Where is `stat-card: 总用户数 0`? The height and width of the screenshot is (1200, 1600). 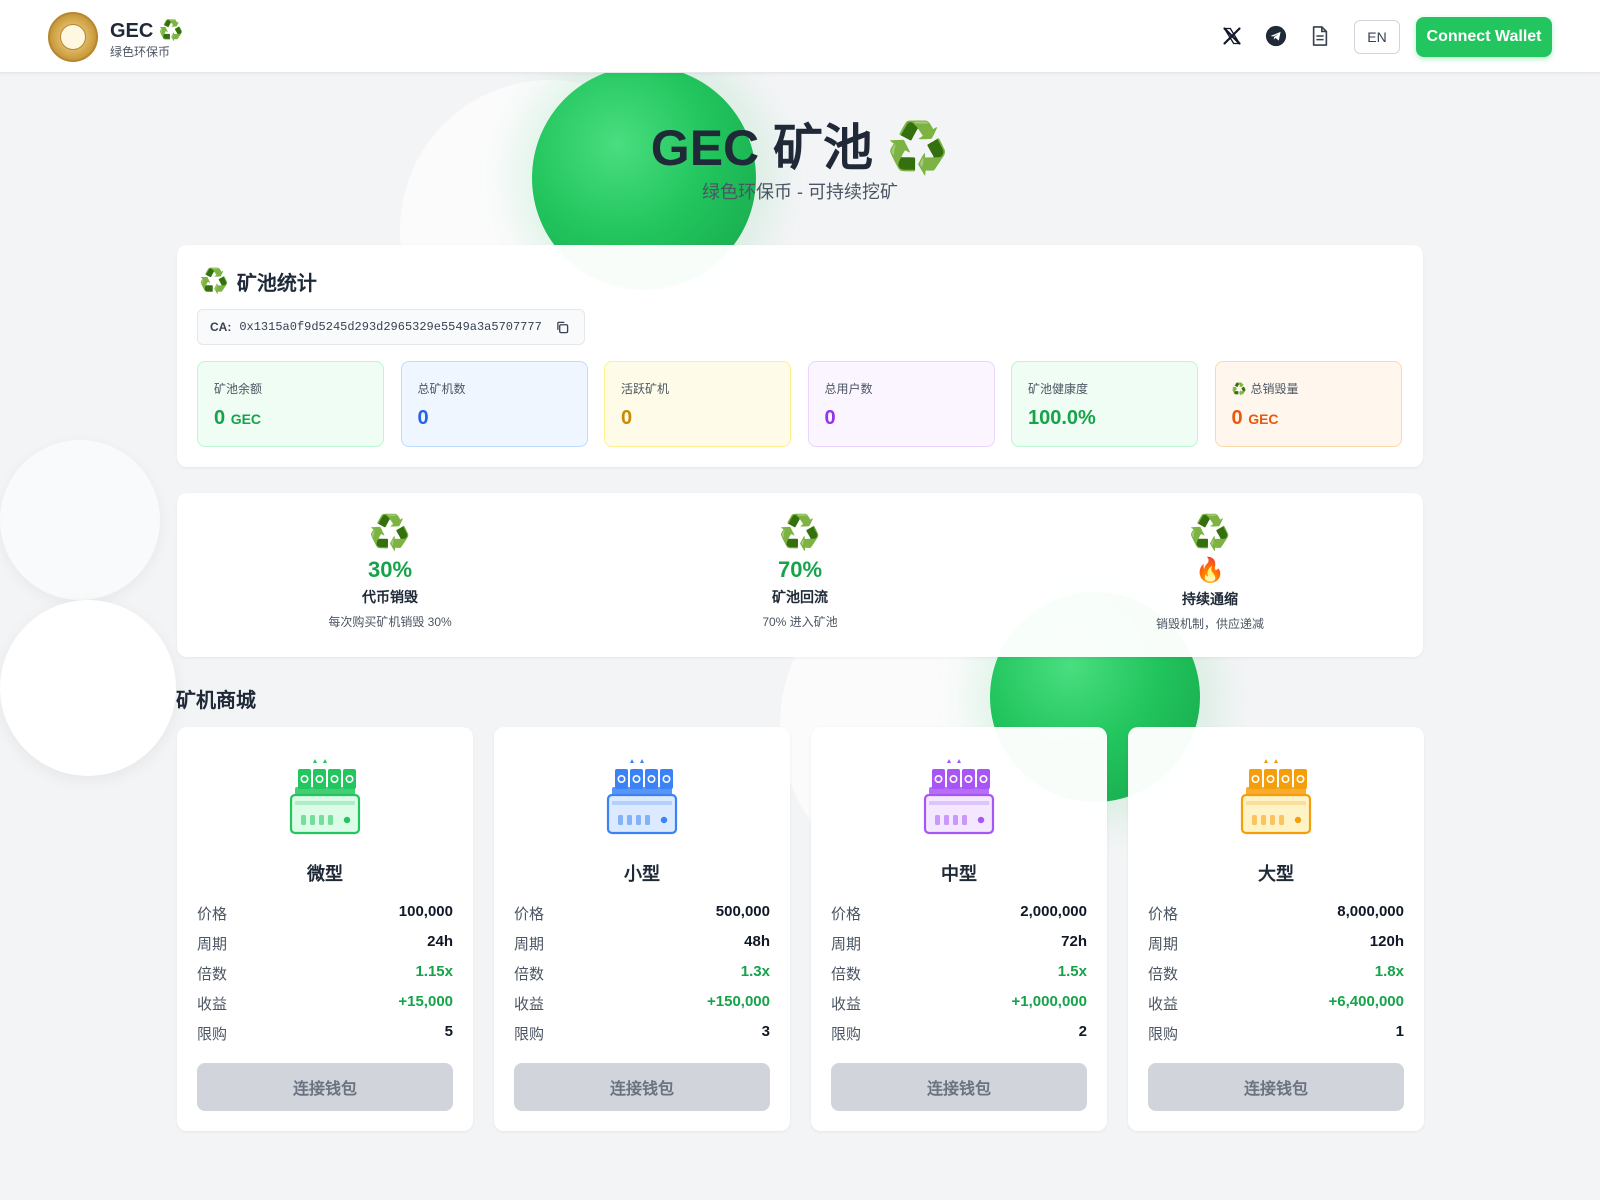 stat-card: 总用户数 0 is located at coordinates (901, 404).